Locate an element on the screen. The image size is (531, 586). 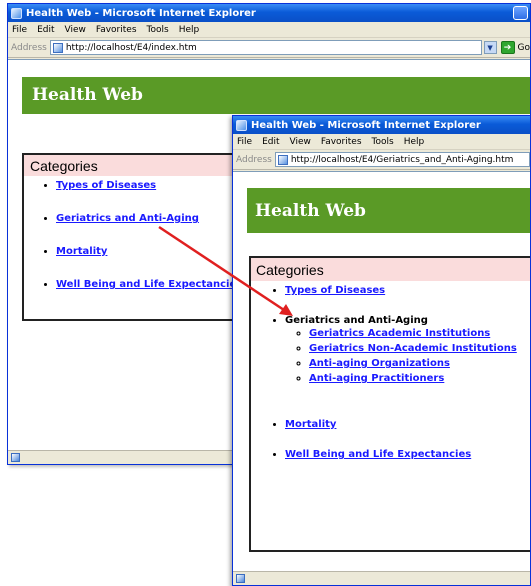
list-item: Anti-aging Organizations is located at coordinates (419, 365).